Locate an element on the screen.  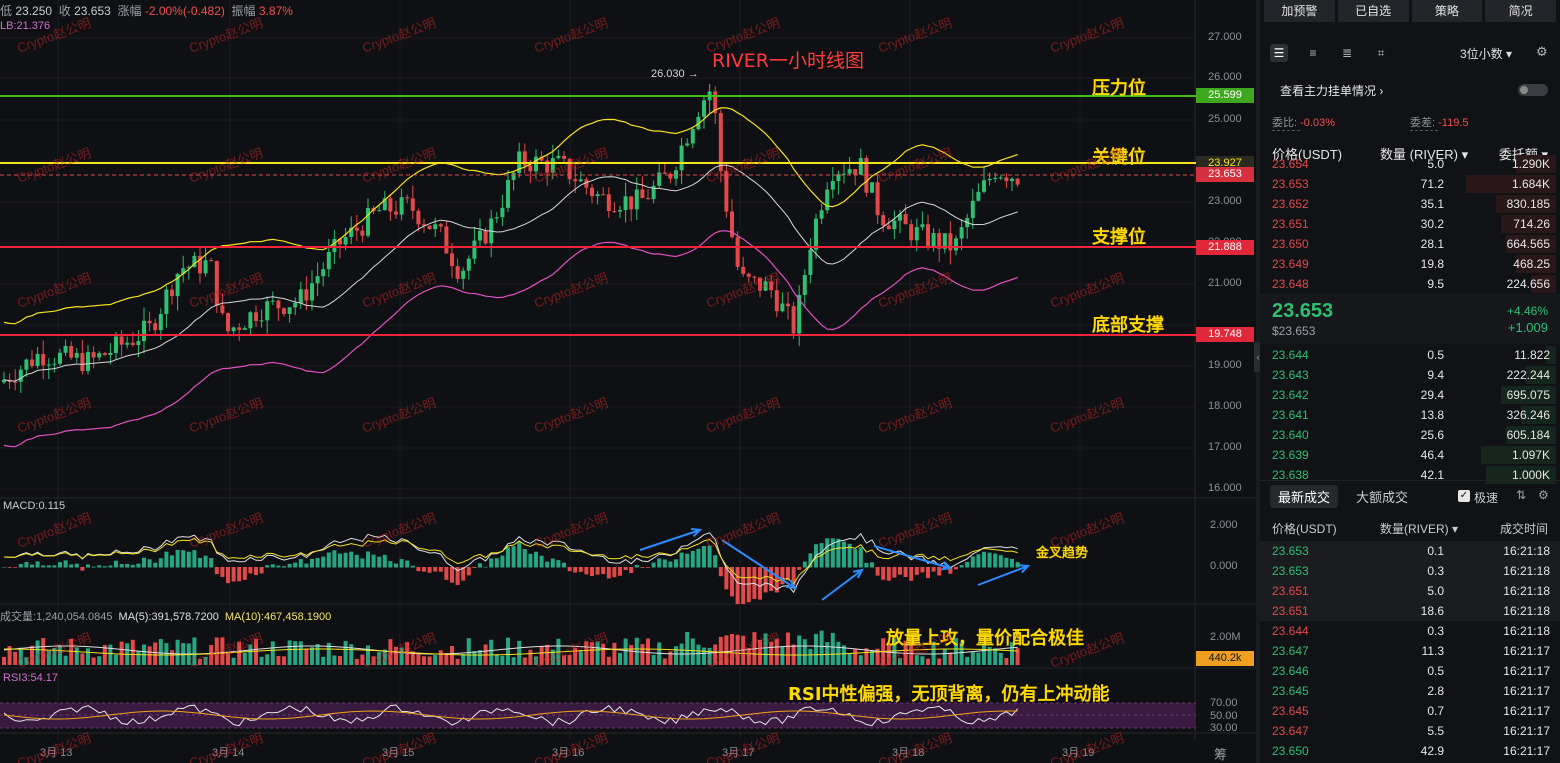
last-price-block: 23.653 $23.653 +4.46% +1.009 is located at coordinates (1410, 319).